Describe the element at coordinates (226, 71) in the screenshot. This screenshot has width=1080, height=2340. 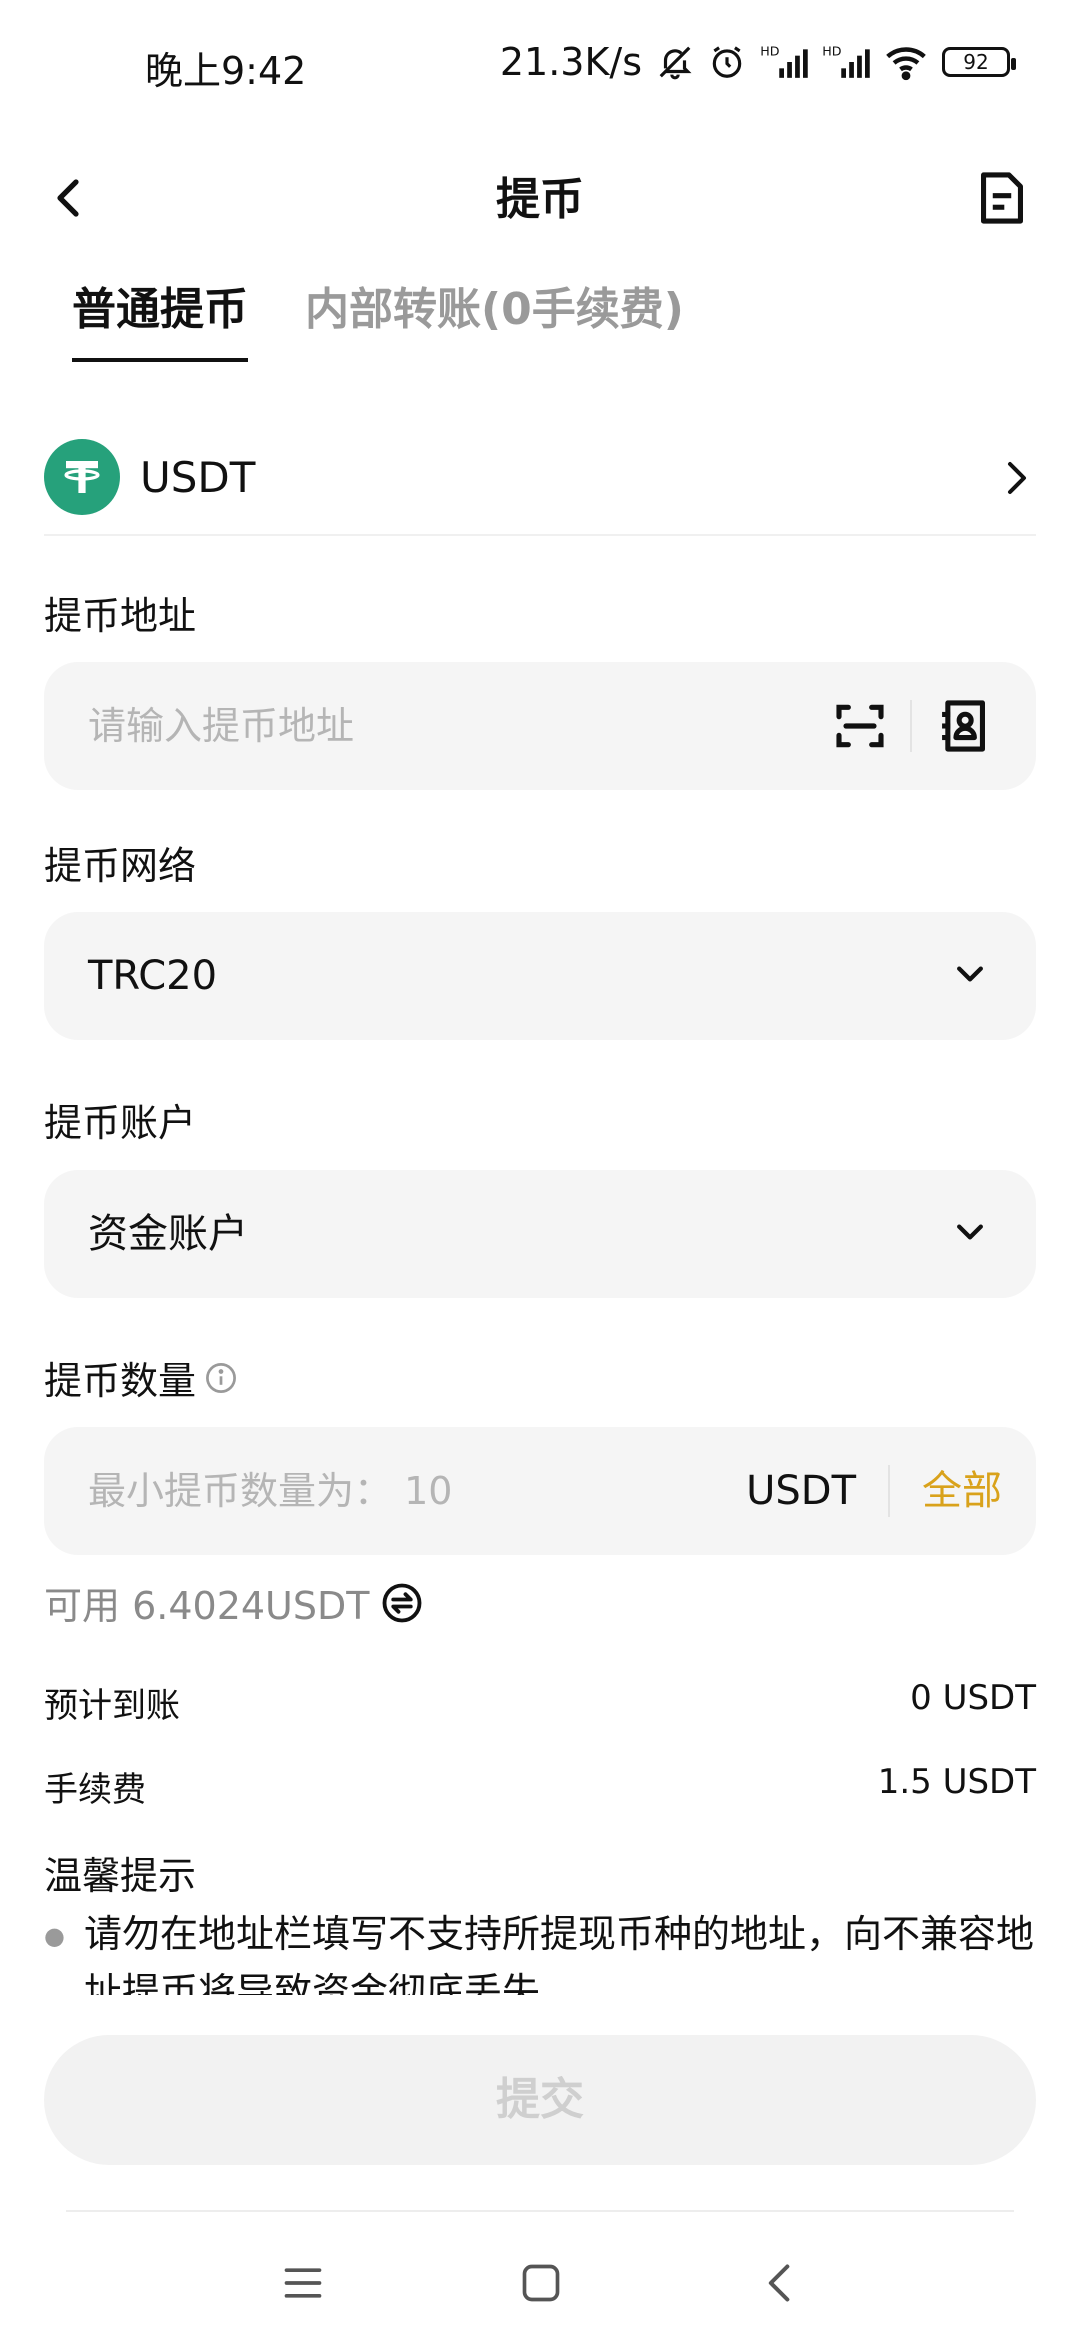
I see `status-time: 晚上9:42` at that location.